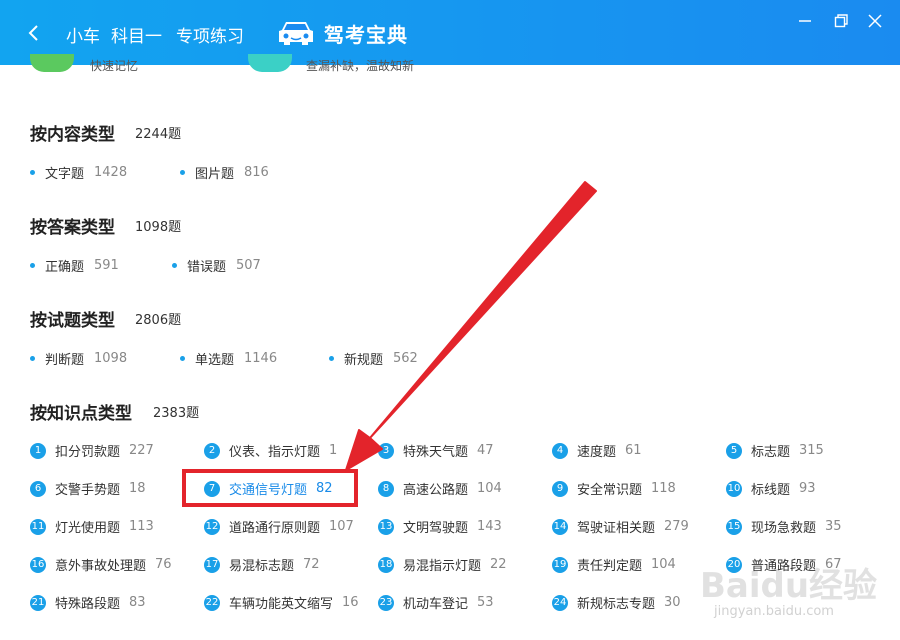 This screenshot has width=900, height=640. What do you see at coordinates (52, 63) in the screenshot?
I see `memory-mode-icon` at bounding box center [52, 63].